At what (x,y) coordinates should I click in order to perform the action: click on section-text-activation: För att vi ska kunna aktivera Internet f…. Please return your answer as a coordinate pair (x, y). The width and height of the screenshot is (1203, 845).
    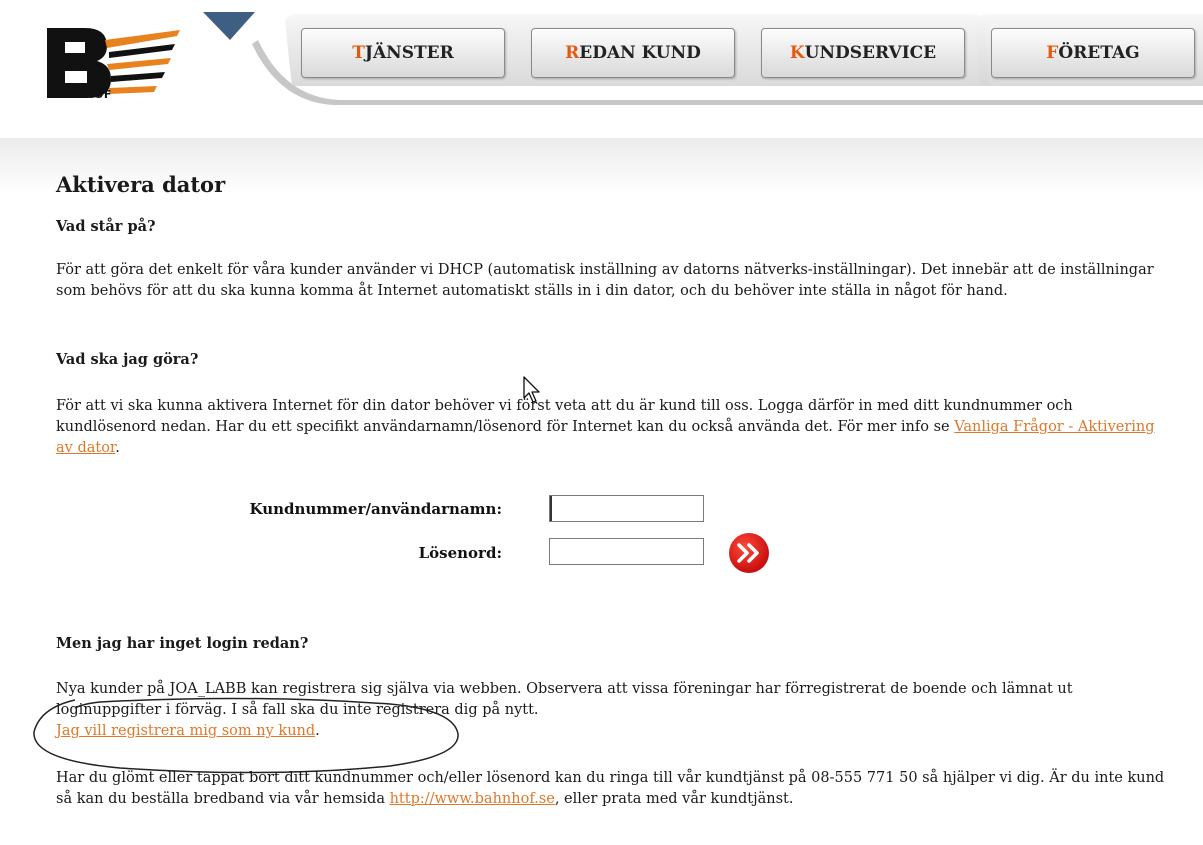
    Looking at the image, I should click on (611, 427).